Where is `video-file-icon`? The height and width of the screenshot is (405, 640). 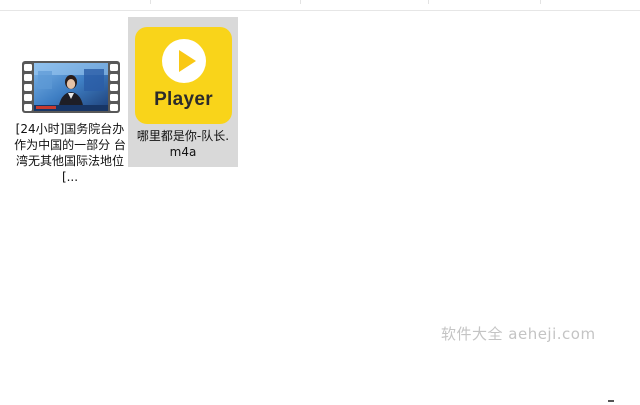
video-file-icon is located at coordinates (71, 87).